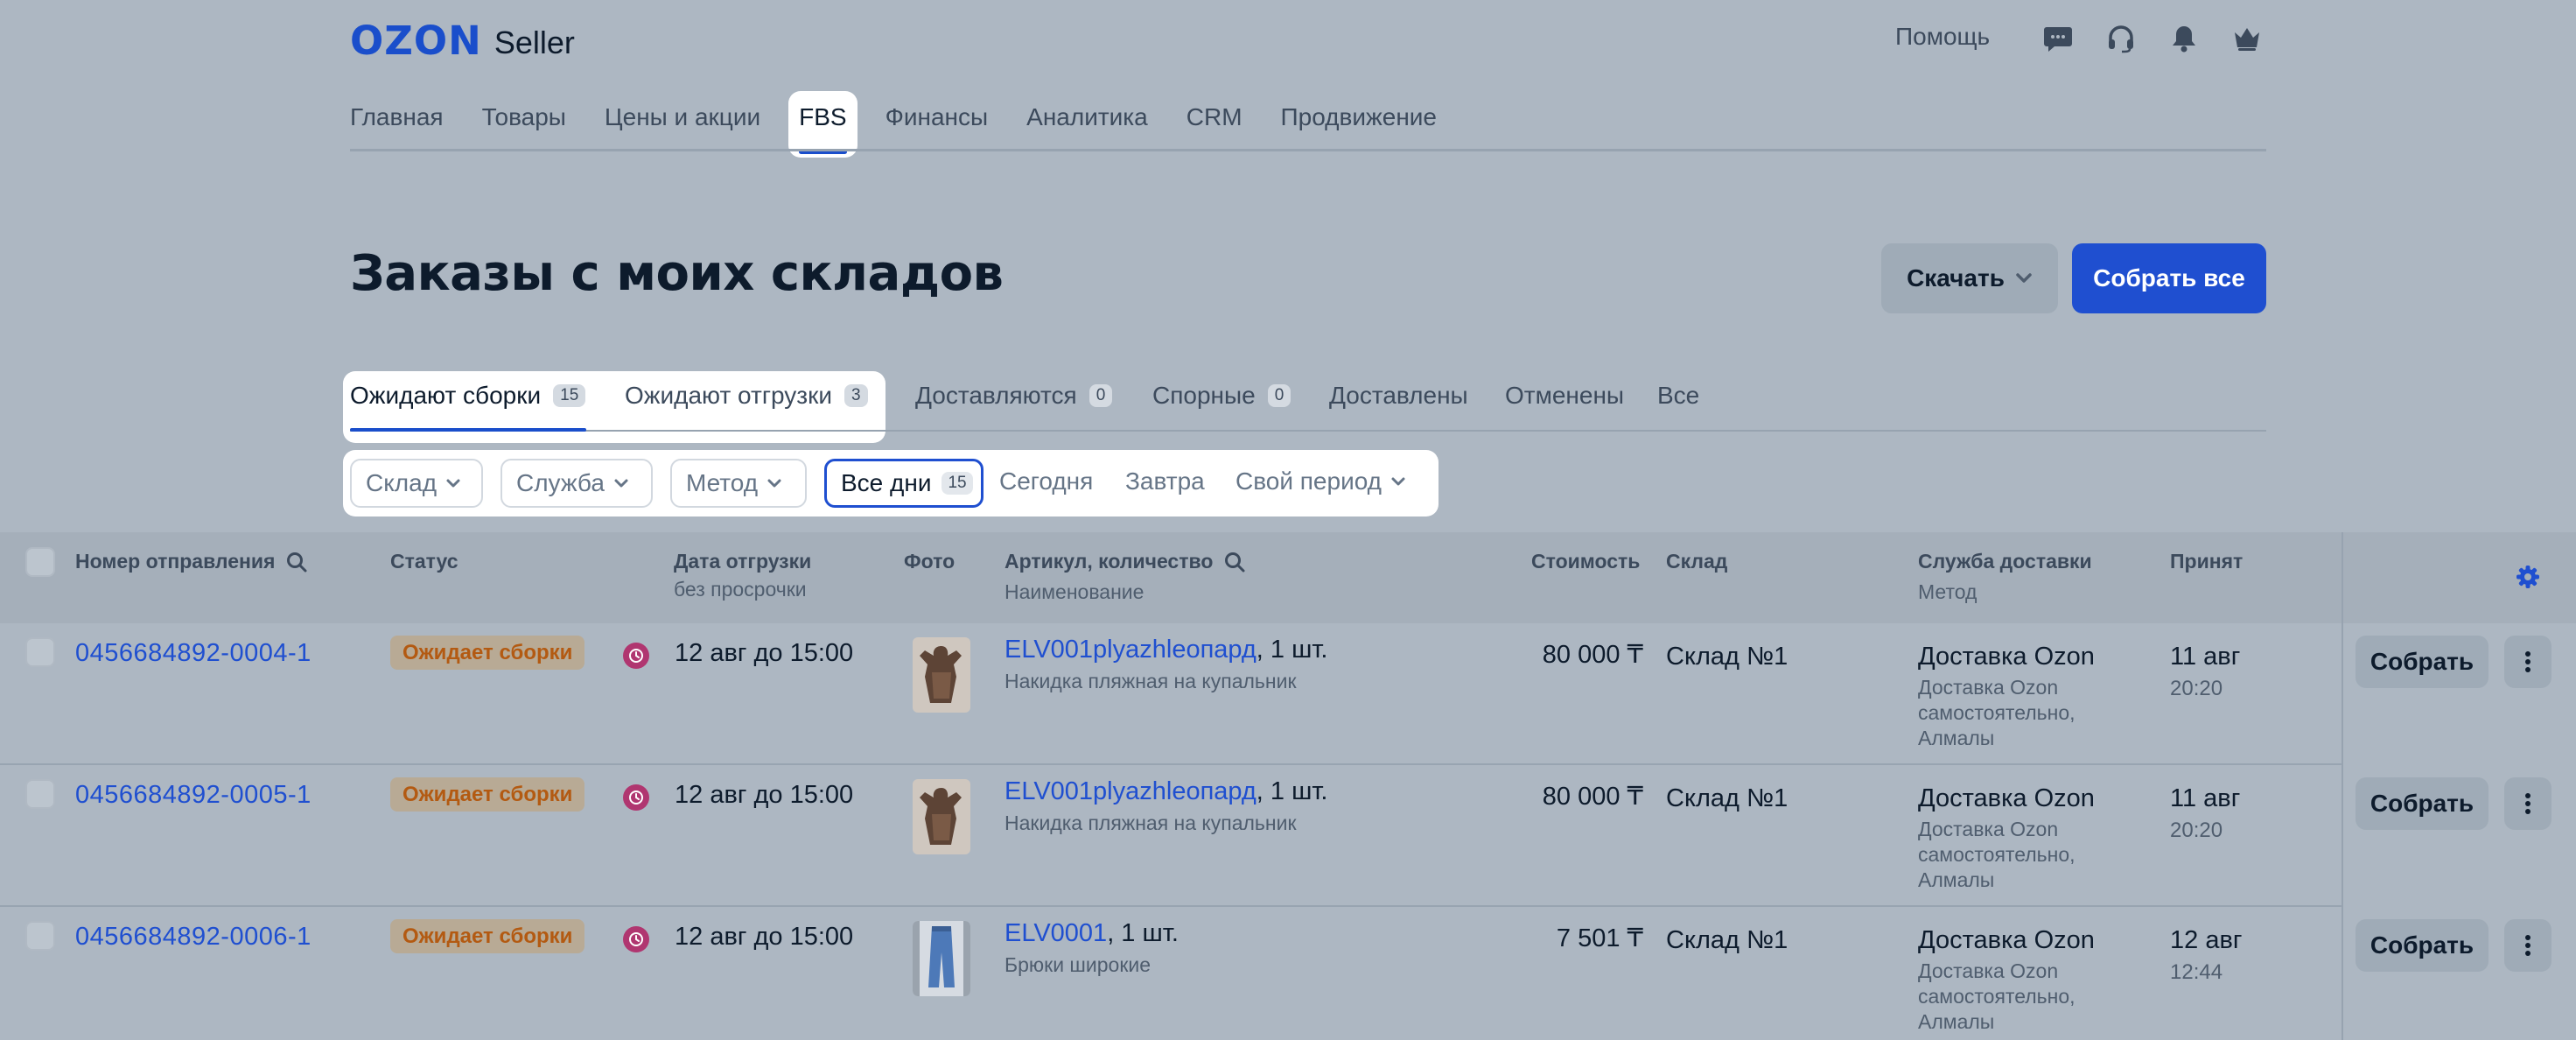 The image size is (2576, 1040). I want to click on service-filter: Служба, so click(576, 483).